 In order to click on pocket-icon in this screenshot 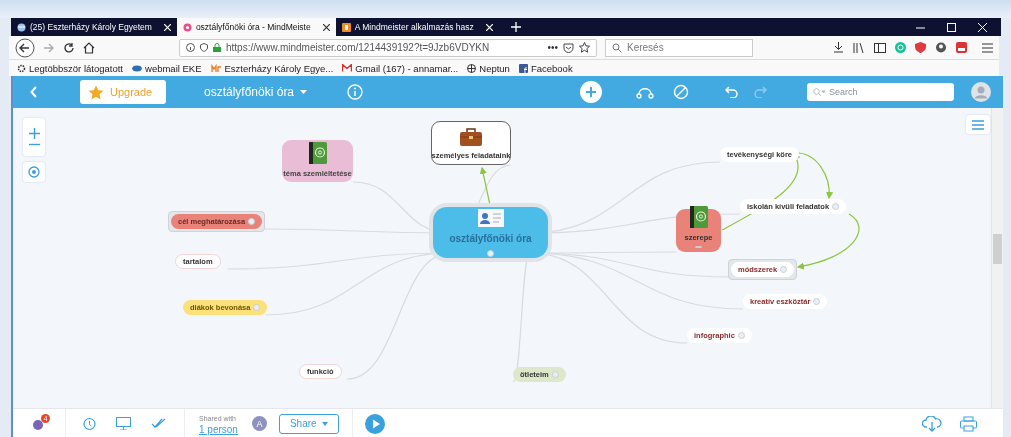, I will do `click(568, 47)`.